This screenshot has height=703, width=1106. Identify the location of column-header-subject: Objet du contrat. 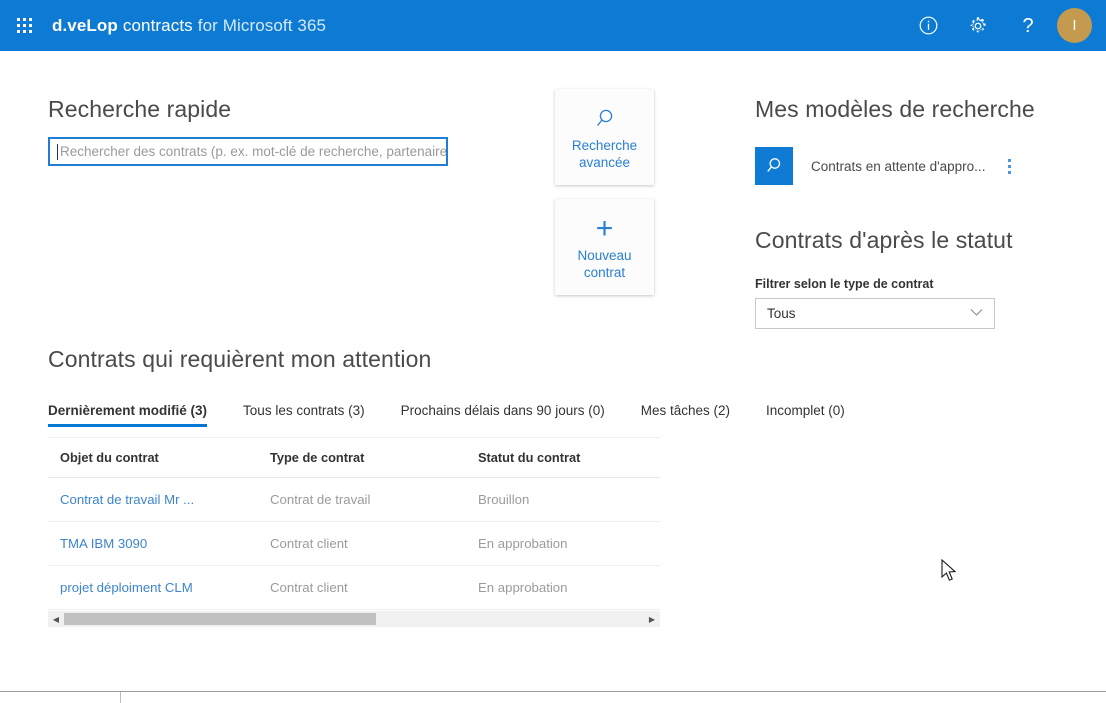
(153, 458).